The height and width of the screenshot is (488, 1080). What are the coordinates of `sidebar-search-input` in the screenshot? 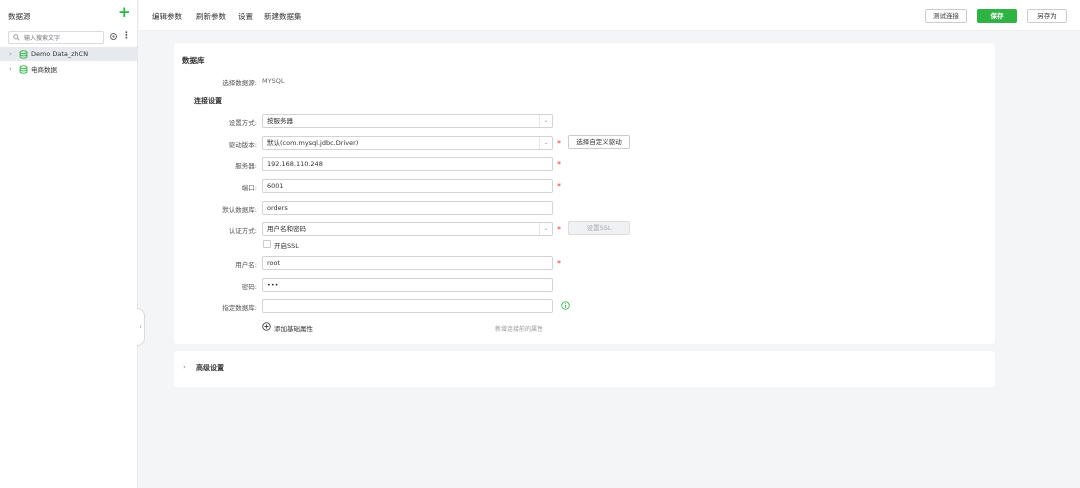 It's located at (63, 38).